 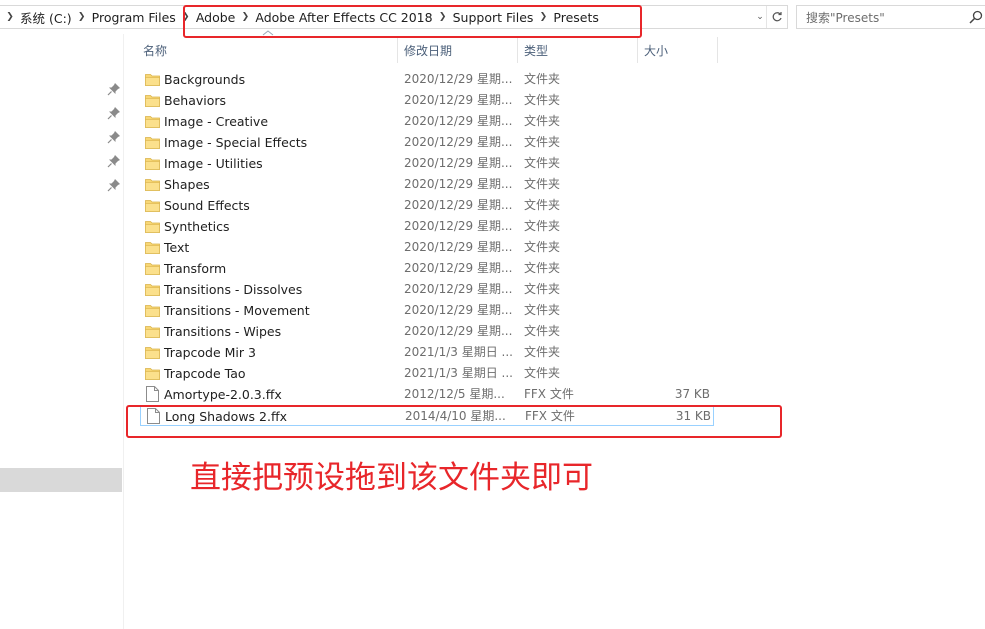 I want to click on folder-row: Trapcode Tao 2021/1/3 星期日 ... 文件夹, so click(x=427, y=373).